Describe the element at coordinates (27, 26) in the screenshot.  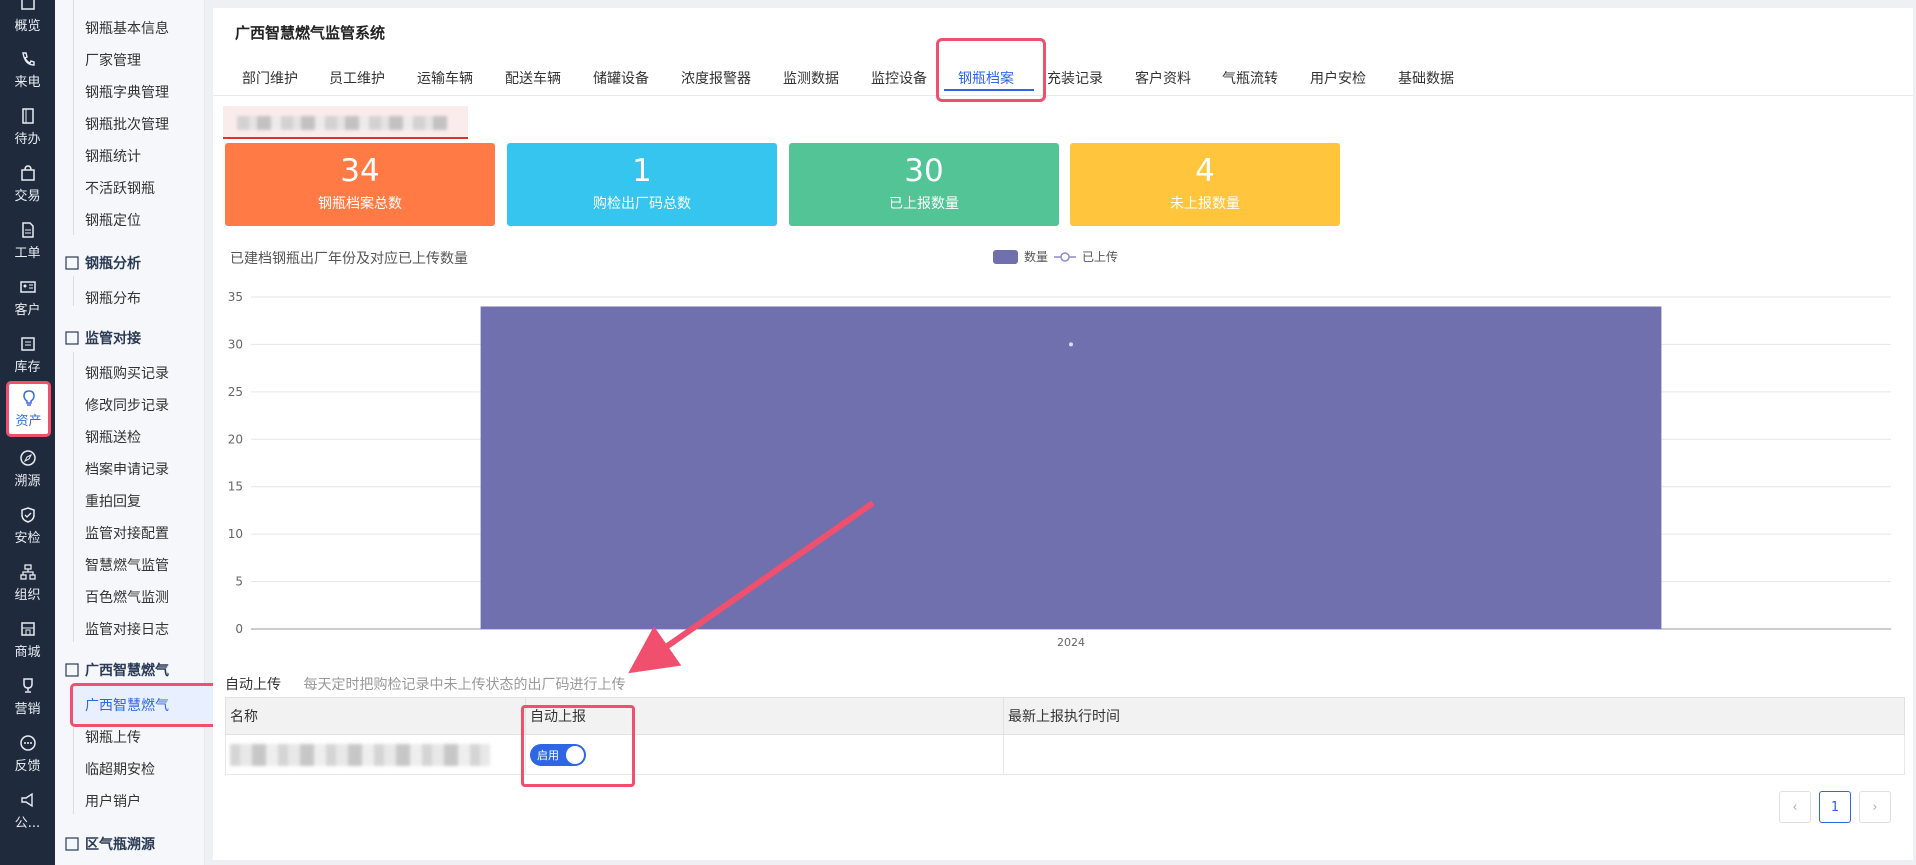
I see `rail-item-label: 概览` at that location.